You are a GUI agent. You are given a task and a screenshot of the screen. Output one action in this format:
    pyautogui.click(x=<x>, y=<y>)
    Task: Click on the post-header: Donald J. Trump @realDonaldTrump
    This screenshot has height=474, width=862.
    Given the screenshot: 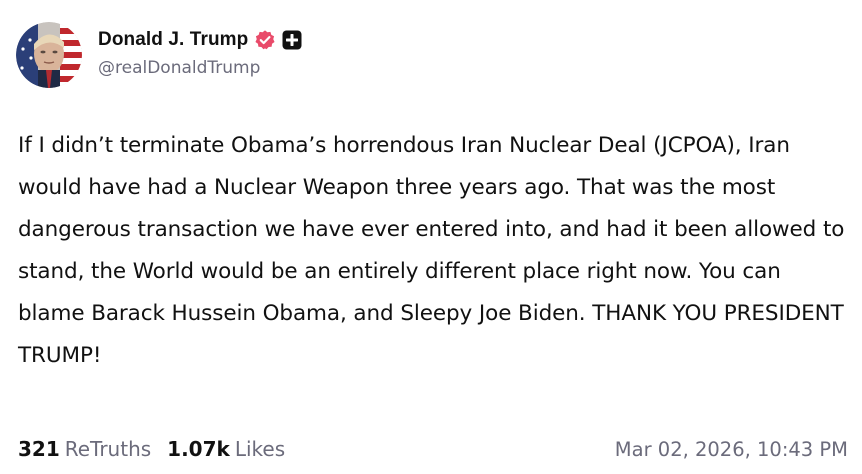 What is the action you would take?
    pyautogui.click(x=159, y=55)
    